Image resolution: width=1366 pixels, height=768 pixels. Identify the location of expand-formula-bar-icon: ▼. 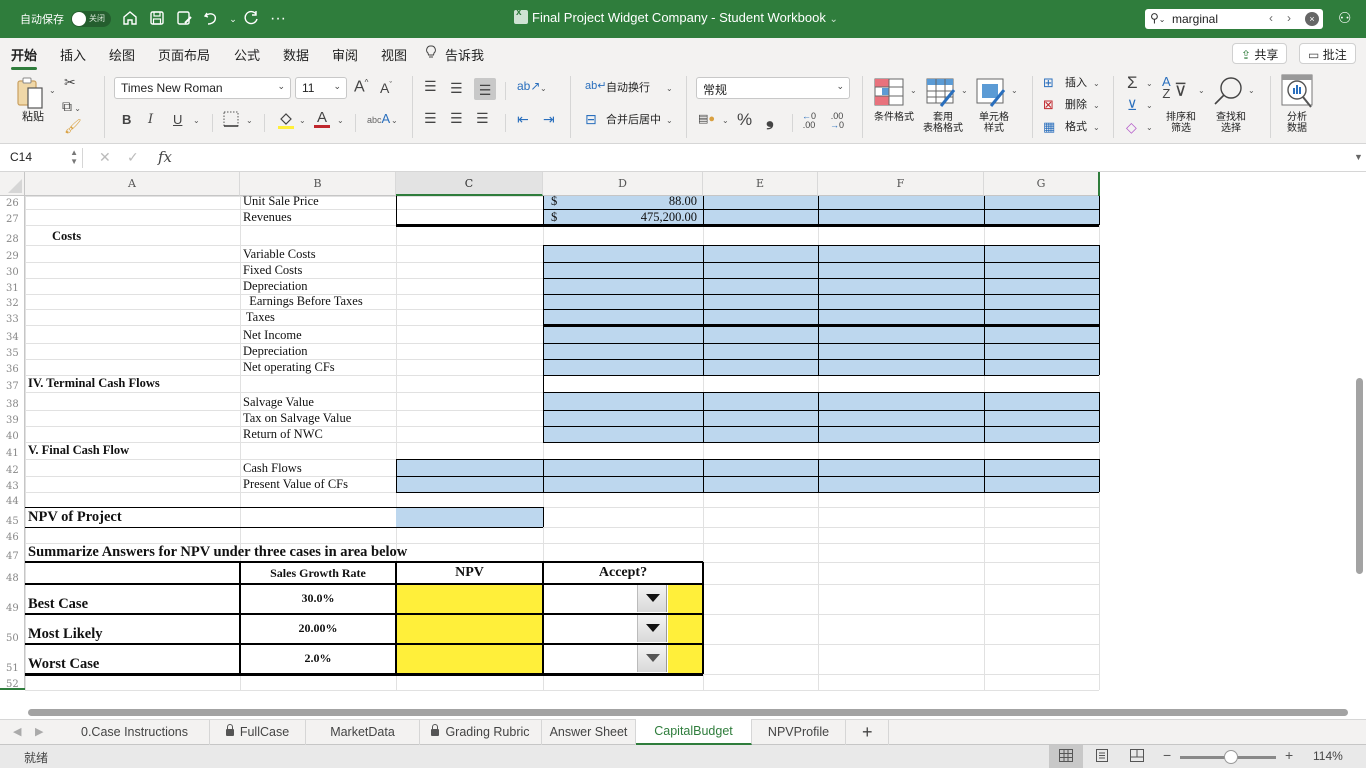
(1358, 157).